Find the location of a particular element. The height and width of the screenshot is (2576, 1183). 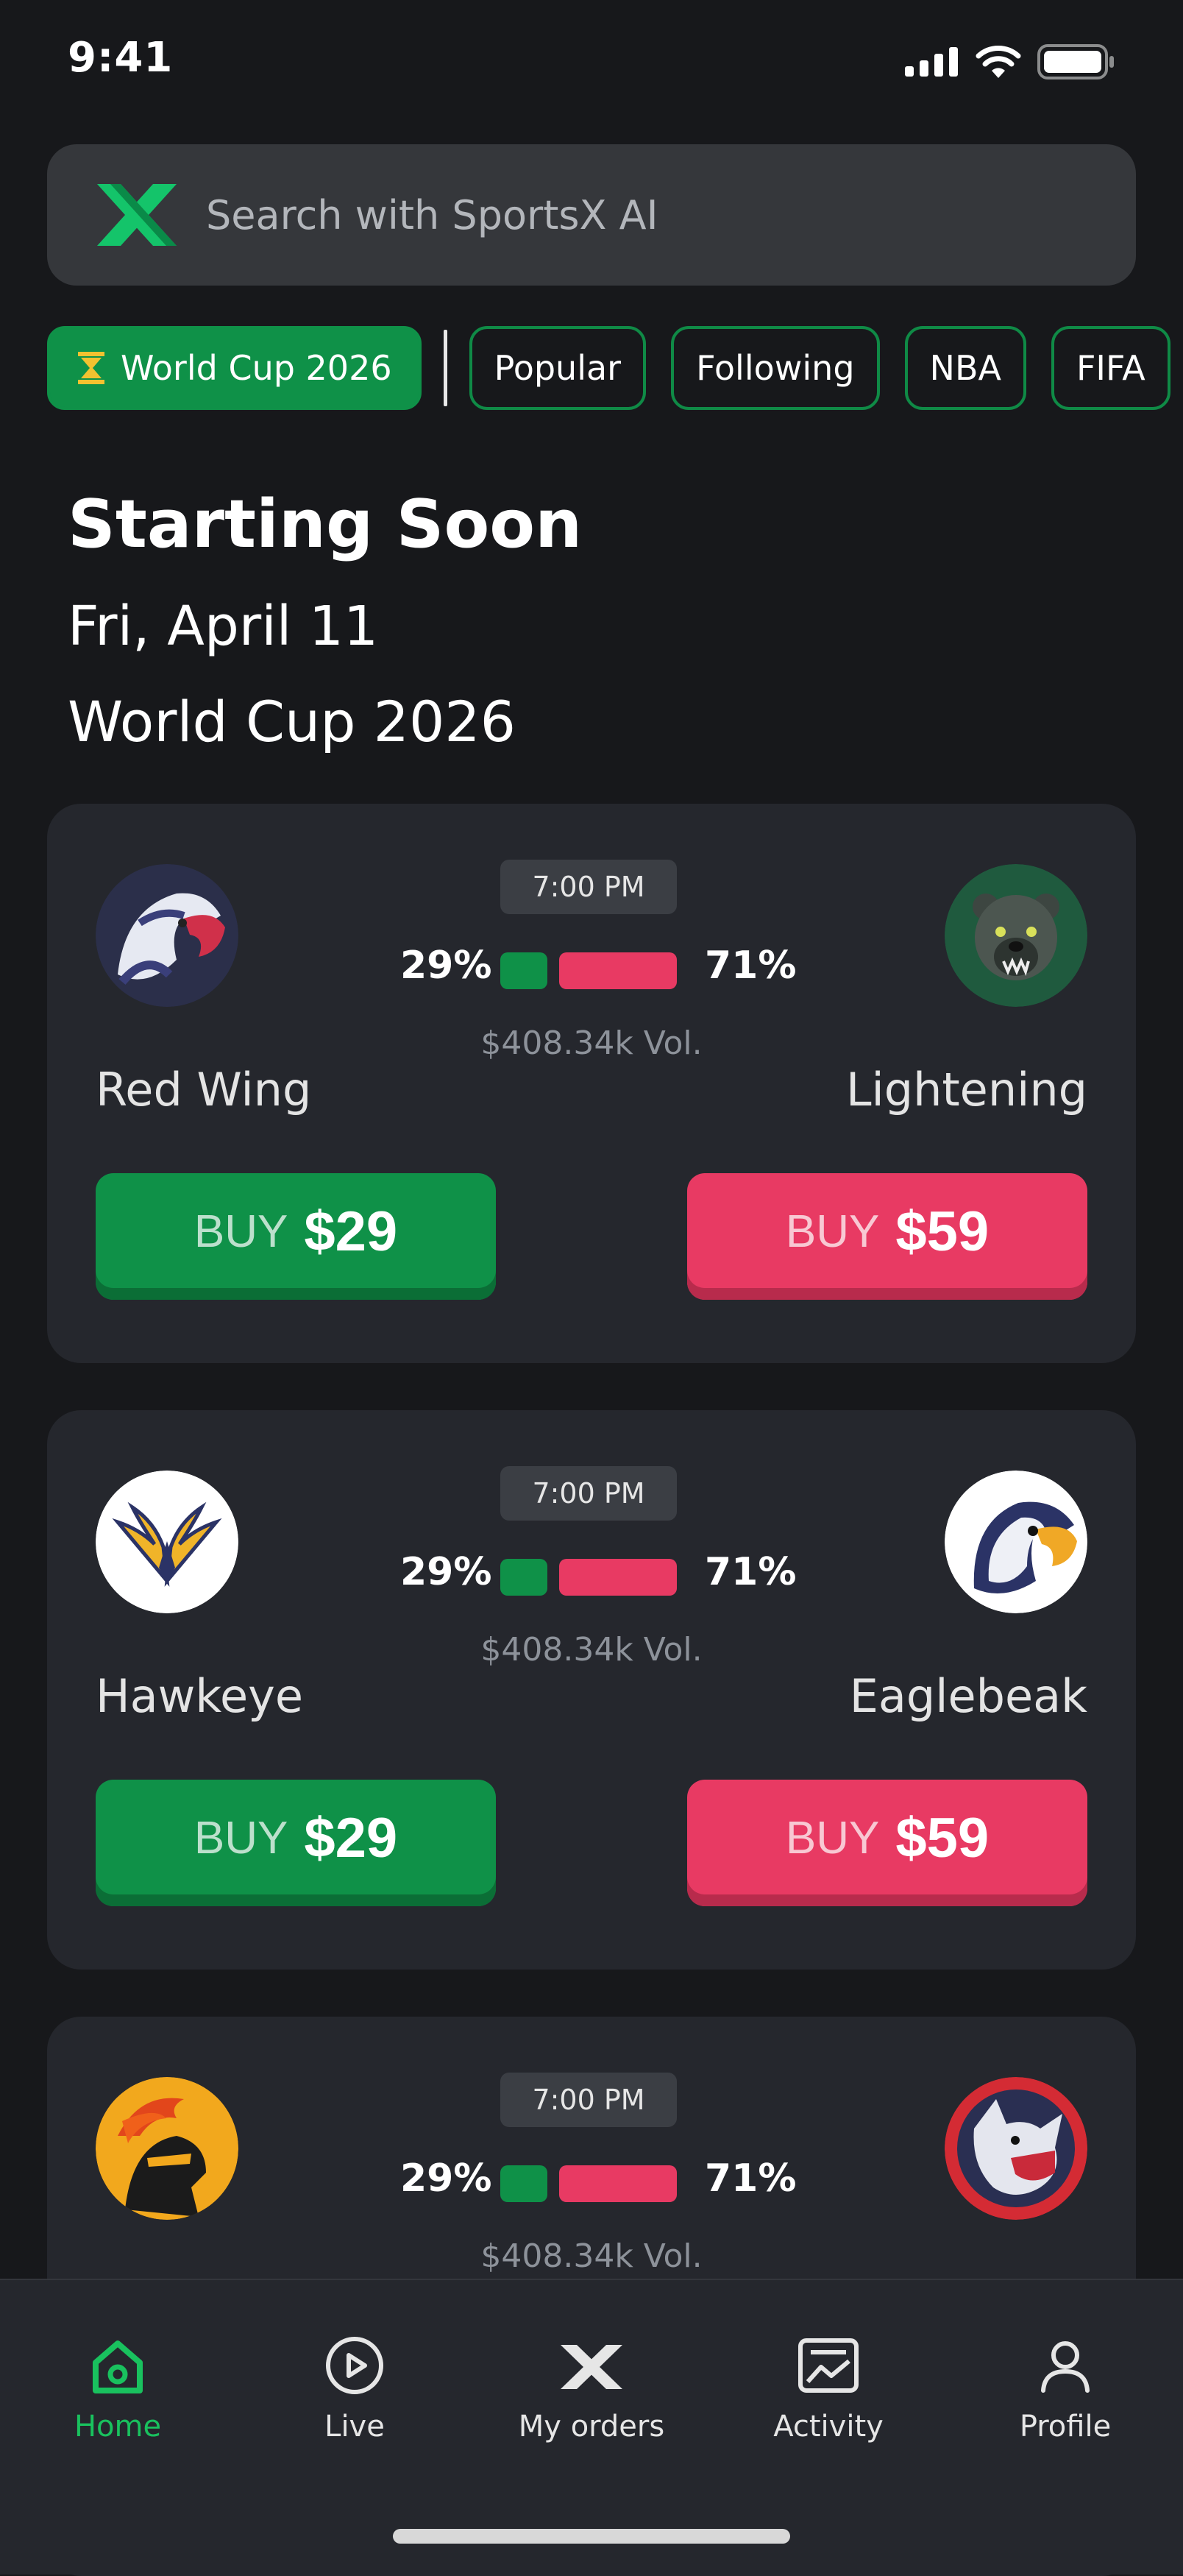

chip-world-cup-2026: World Cup 2026 is located at coordinates (234, 368).